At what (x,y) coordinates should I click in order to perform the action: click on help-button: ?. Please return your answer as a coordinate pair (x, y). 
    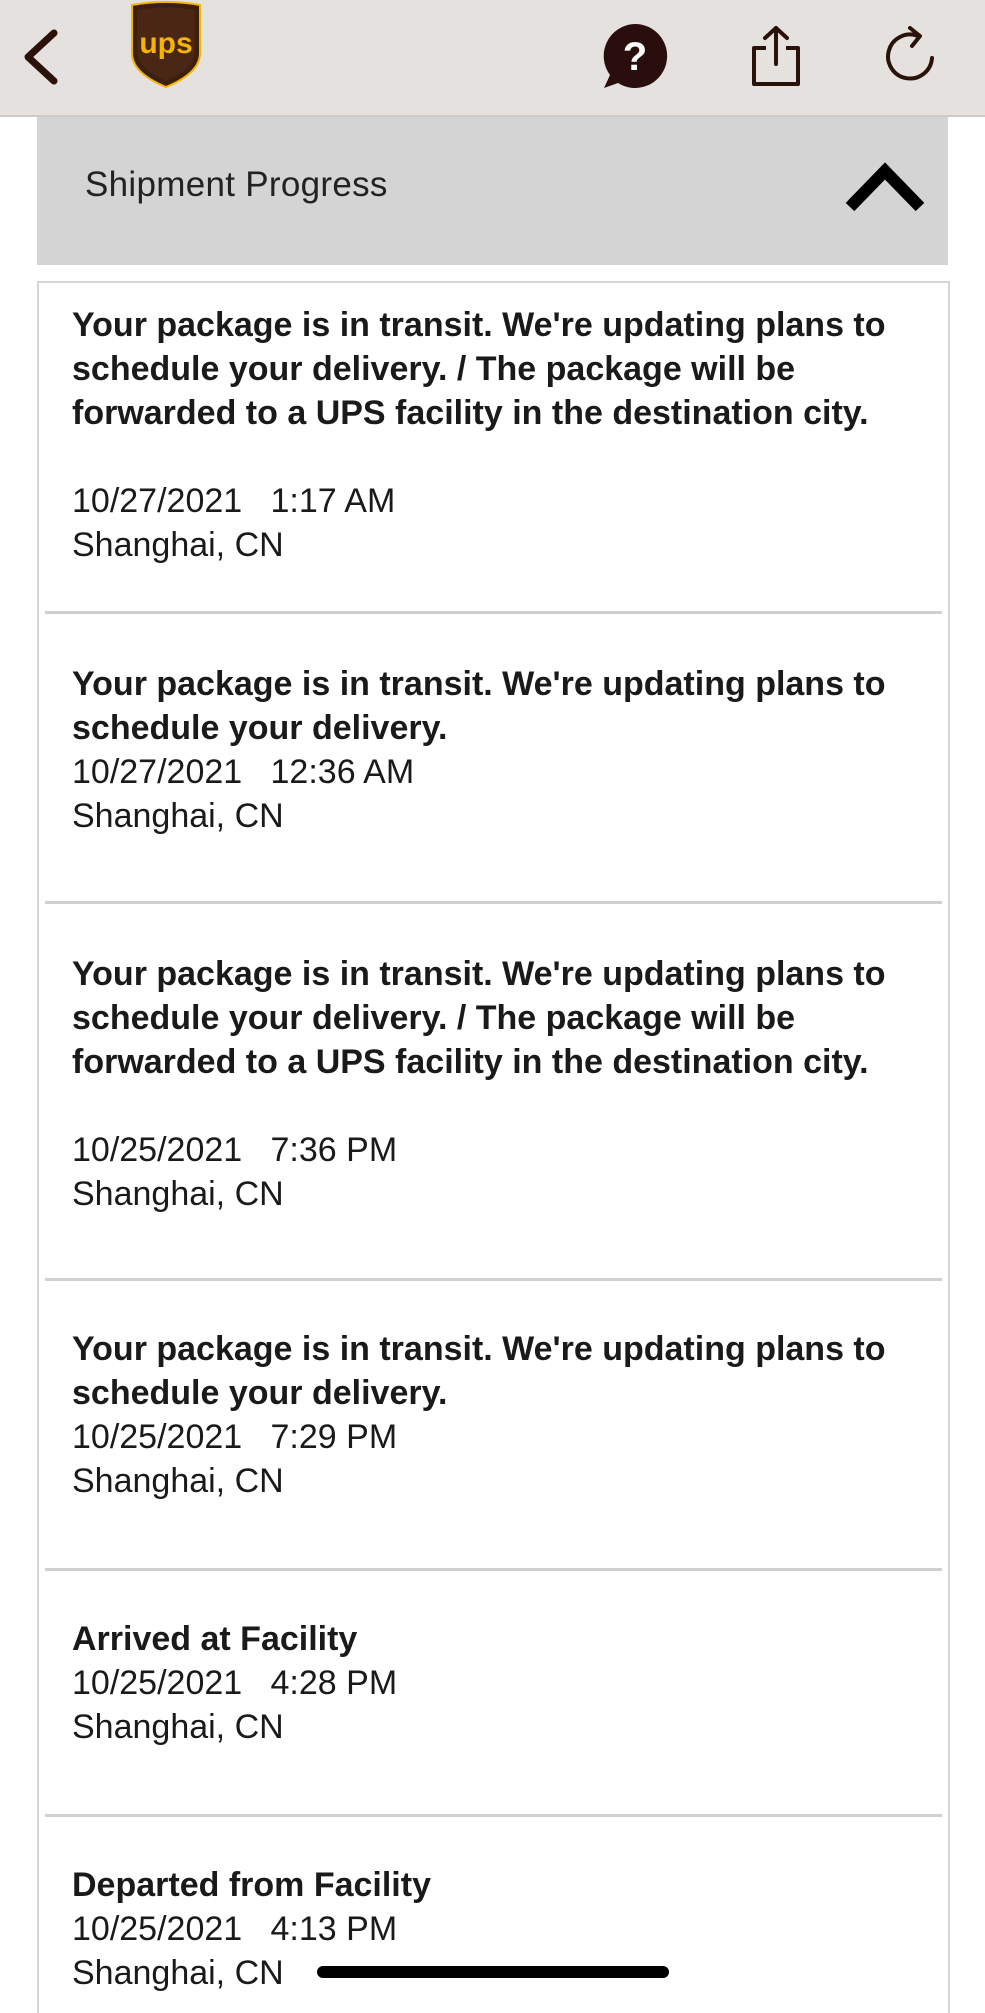
    Looking at the image, I should click on (634, 56).